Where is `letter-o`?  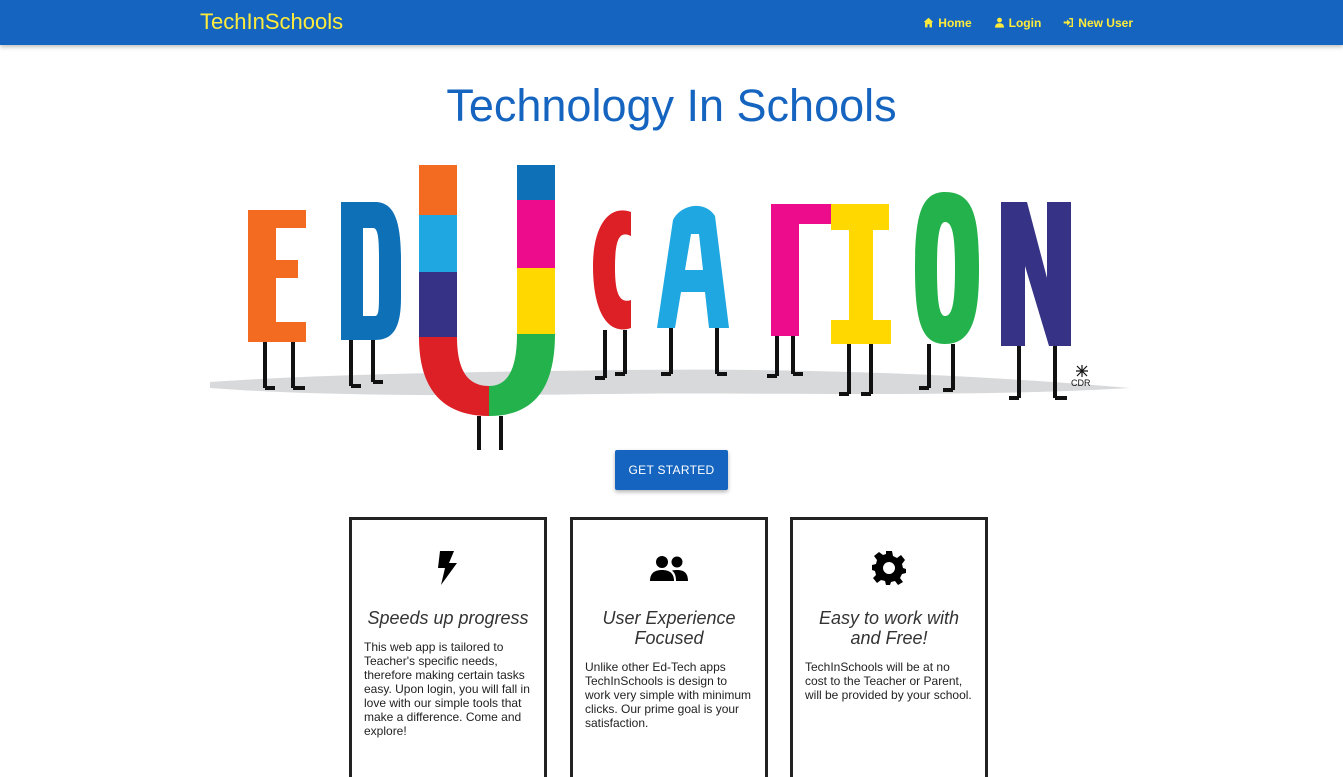
letter-o is located at coordinates (947, 292).